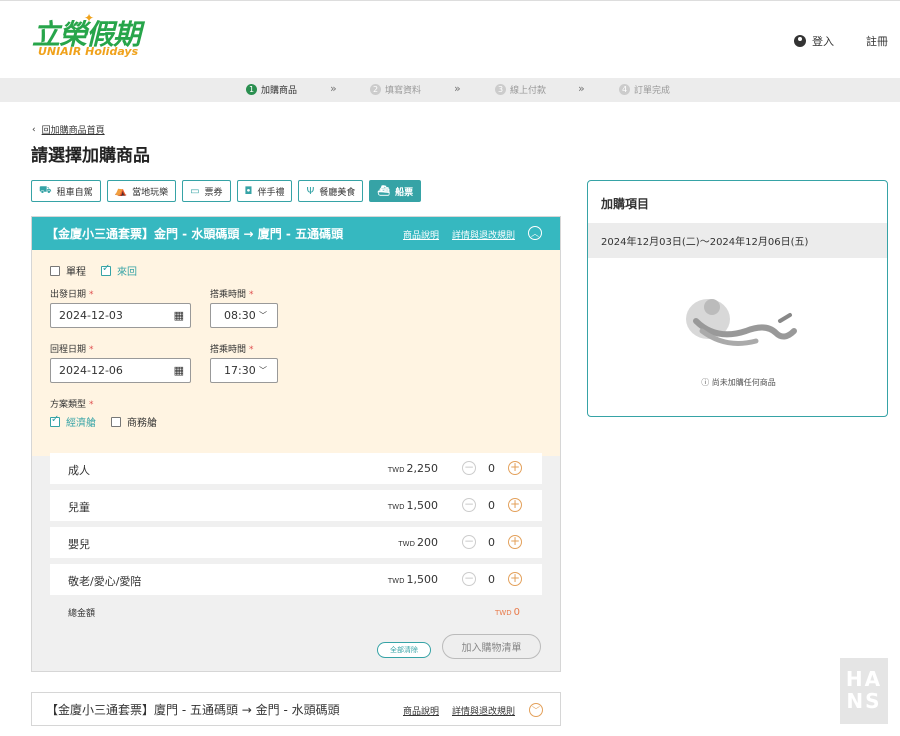  I want to click on passenger-row-child: 兒童 TWD 1,500 − 0 +, so click(296, 505).